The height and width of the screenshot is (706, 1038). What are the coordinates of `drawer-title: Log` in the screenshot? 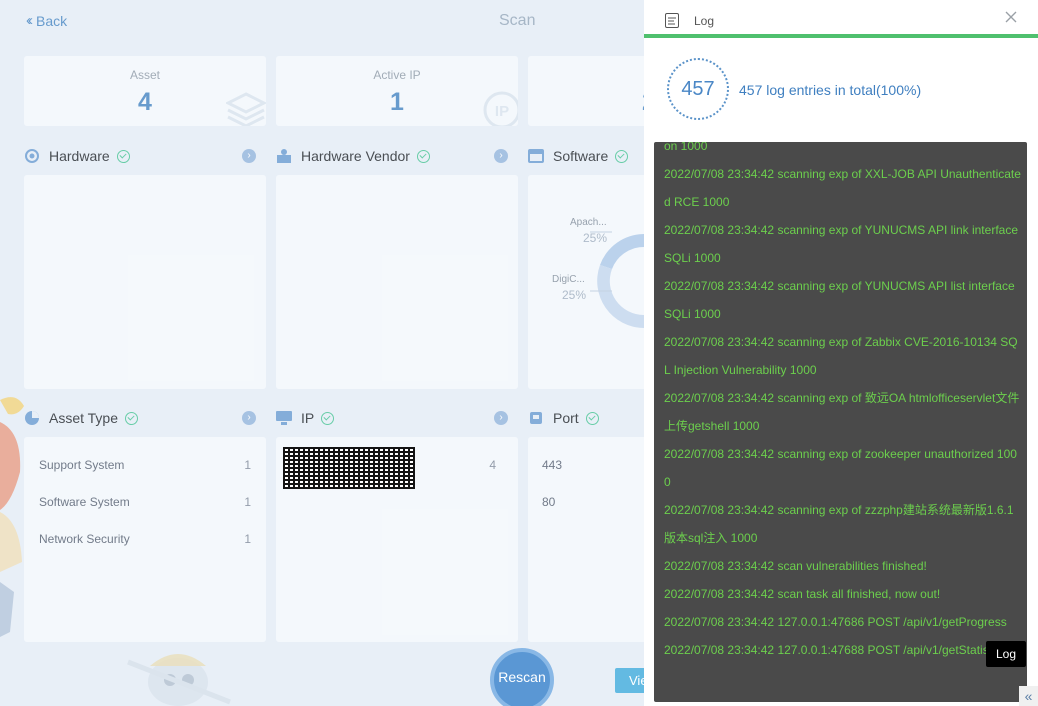 It's located at (704, 21).